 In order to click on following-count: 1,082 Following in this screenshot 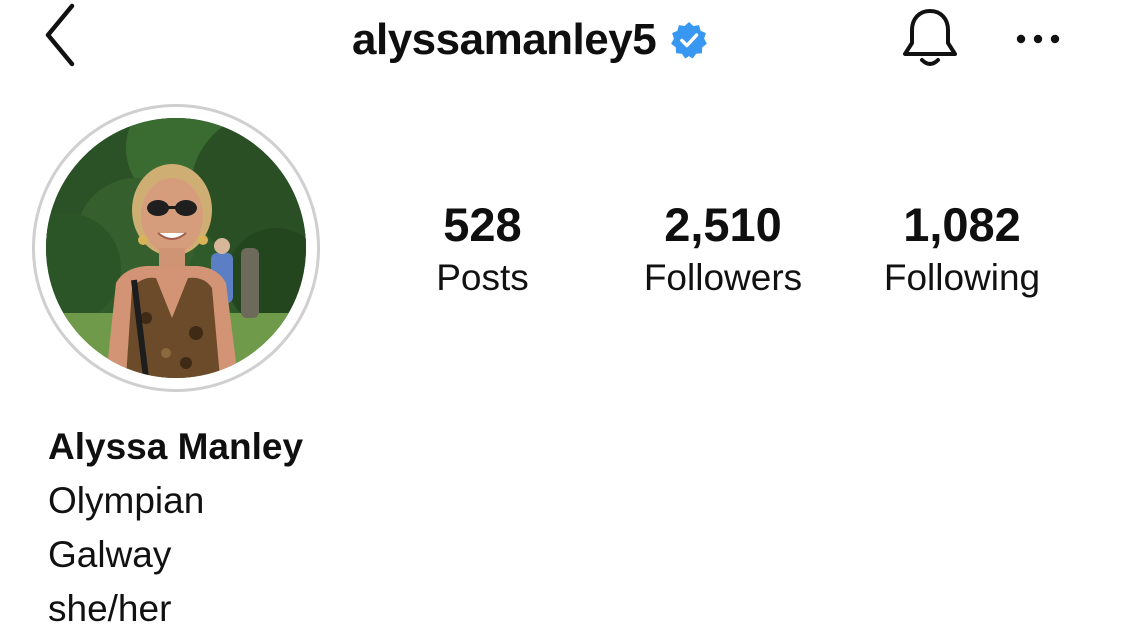, I will do `click(962, 249)`.